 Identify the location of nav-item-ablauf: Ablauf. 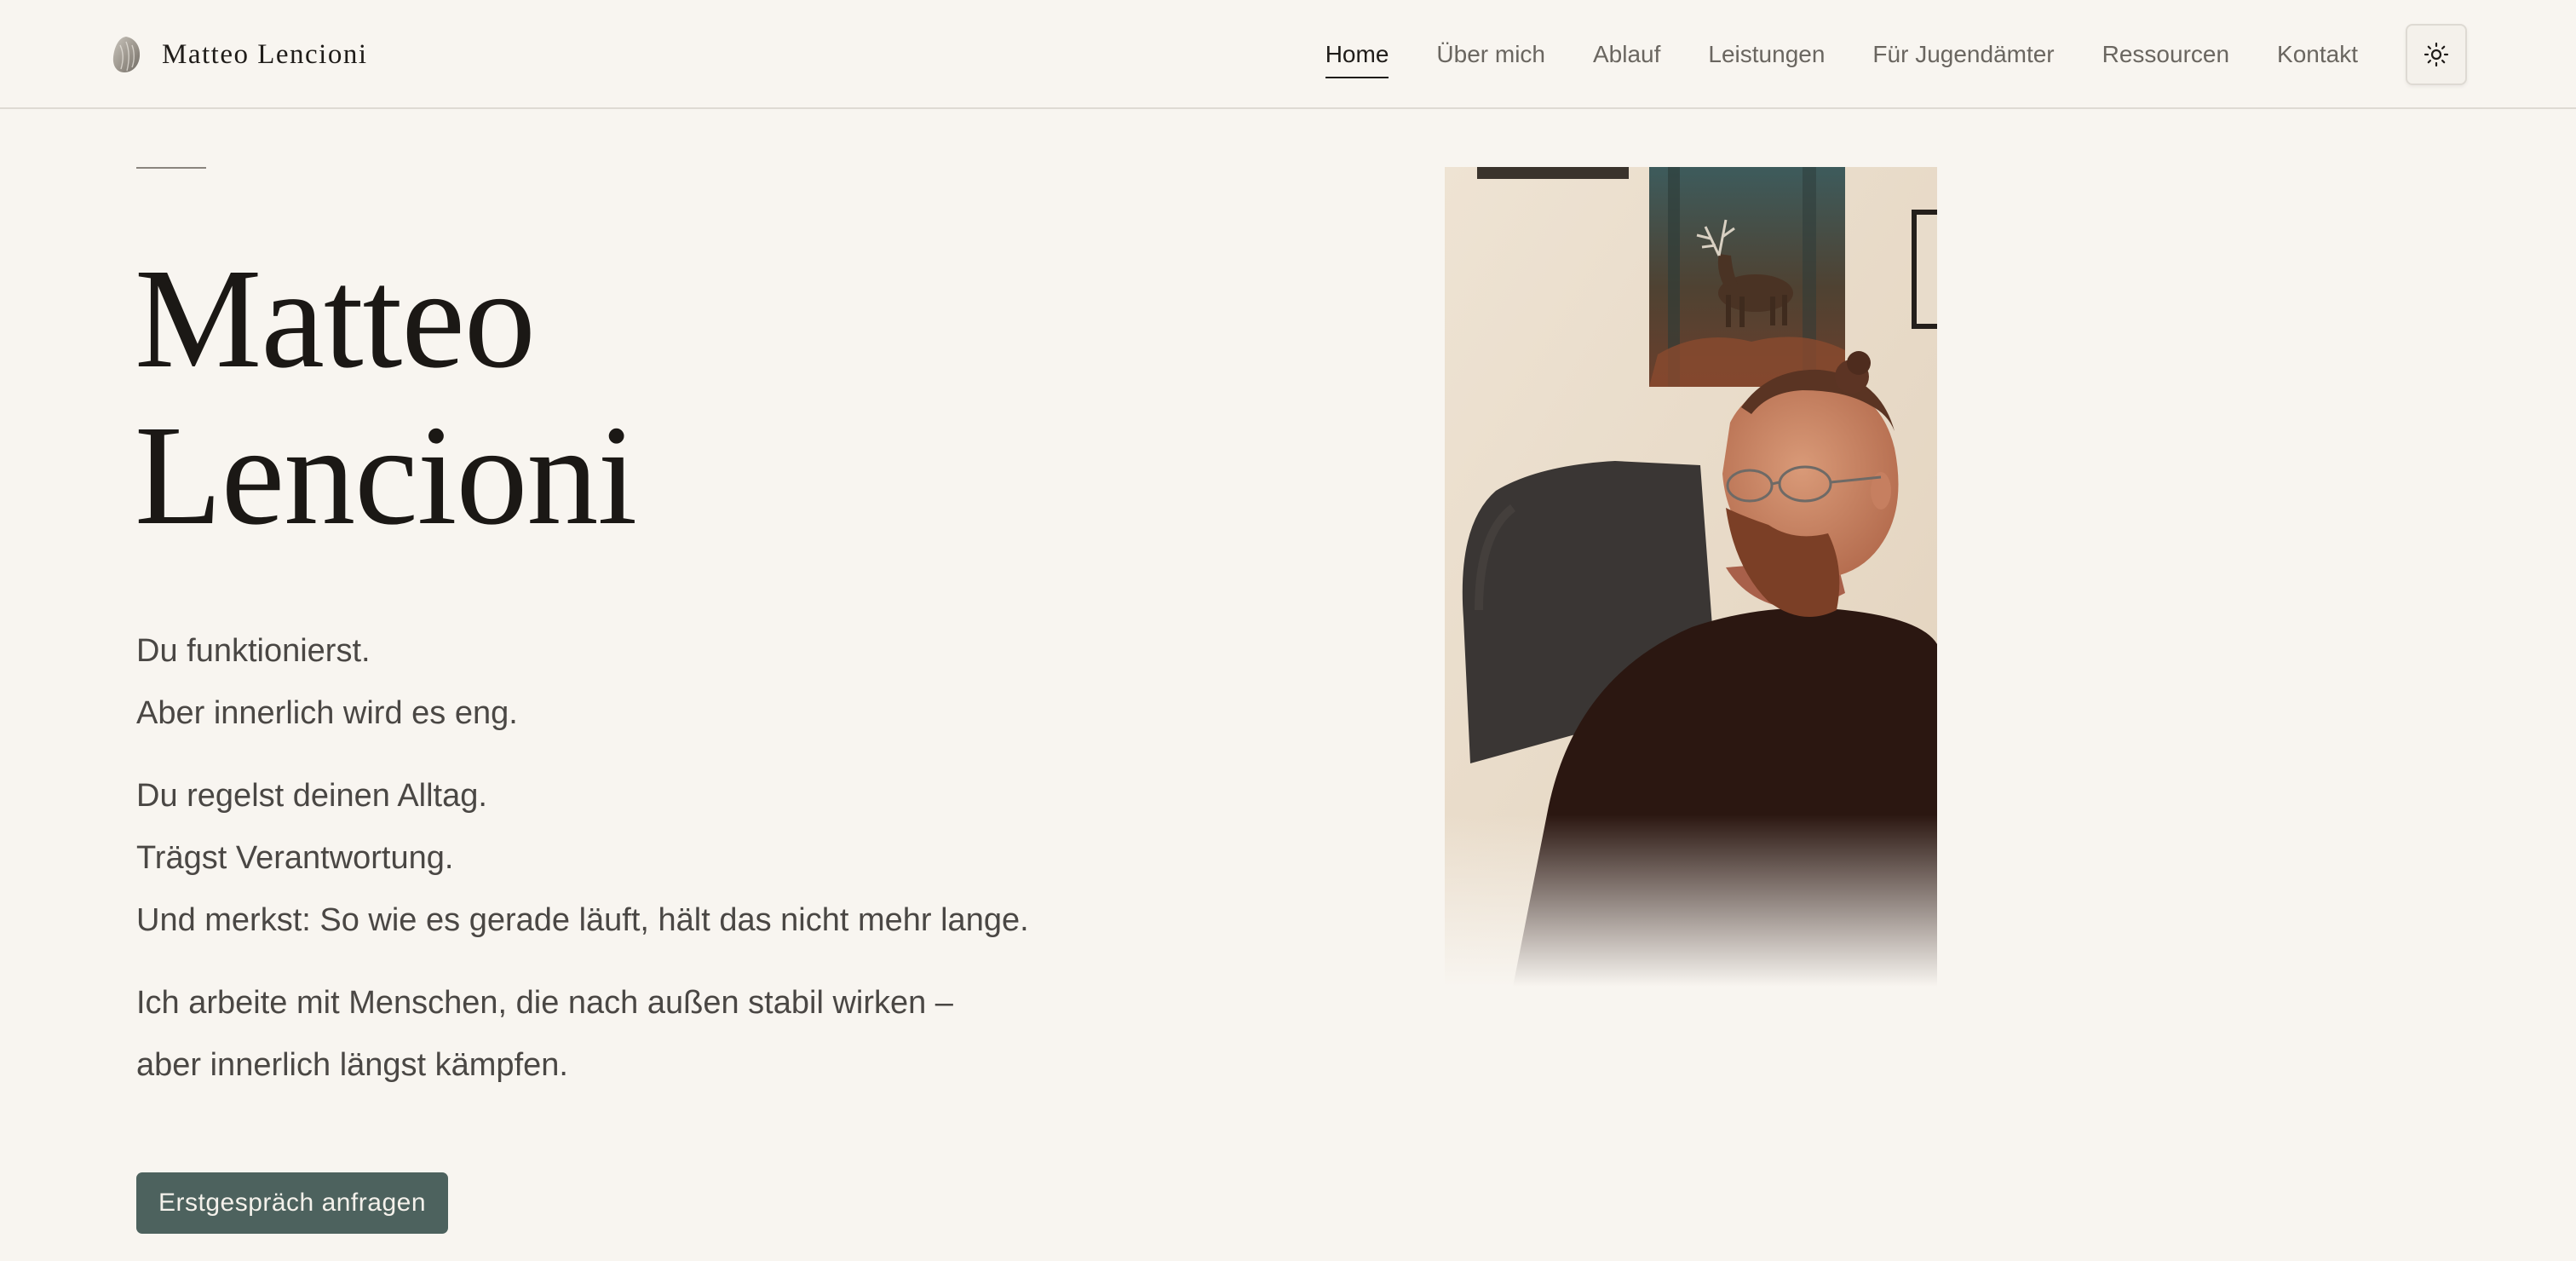
(1627, 54).